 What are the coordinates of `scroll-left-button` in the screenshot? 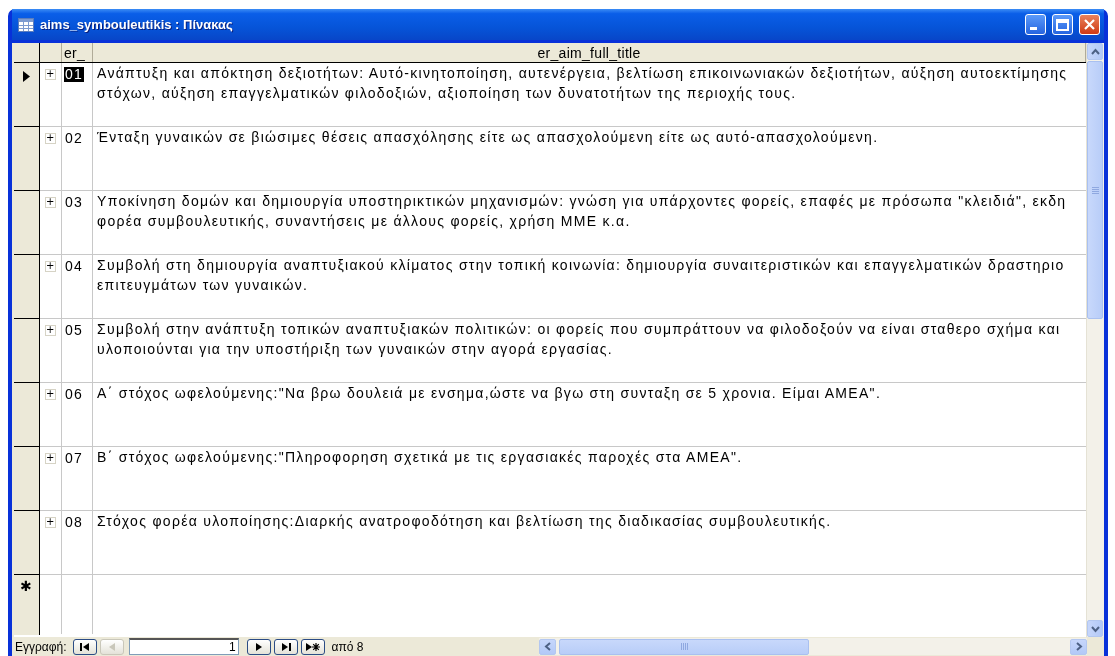 It's located at (547, 646).